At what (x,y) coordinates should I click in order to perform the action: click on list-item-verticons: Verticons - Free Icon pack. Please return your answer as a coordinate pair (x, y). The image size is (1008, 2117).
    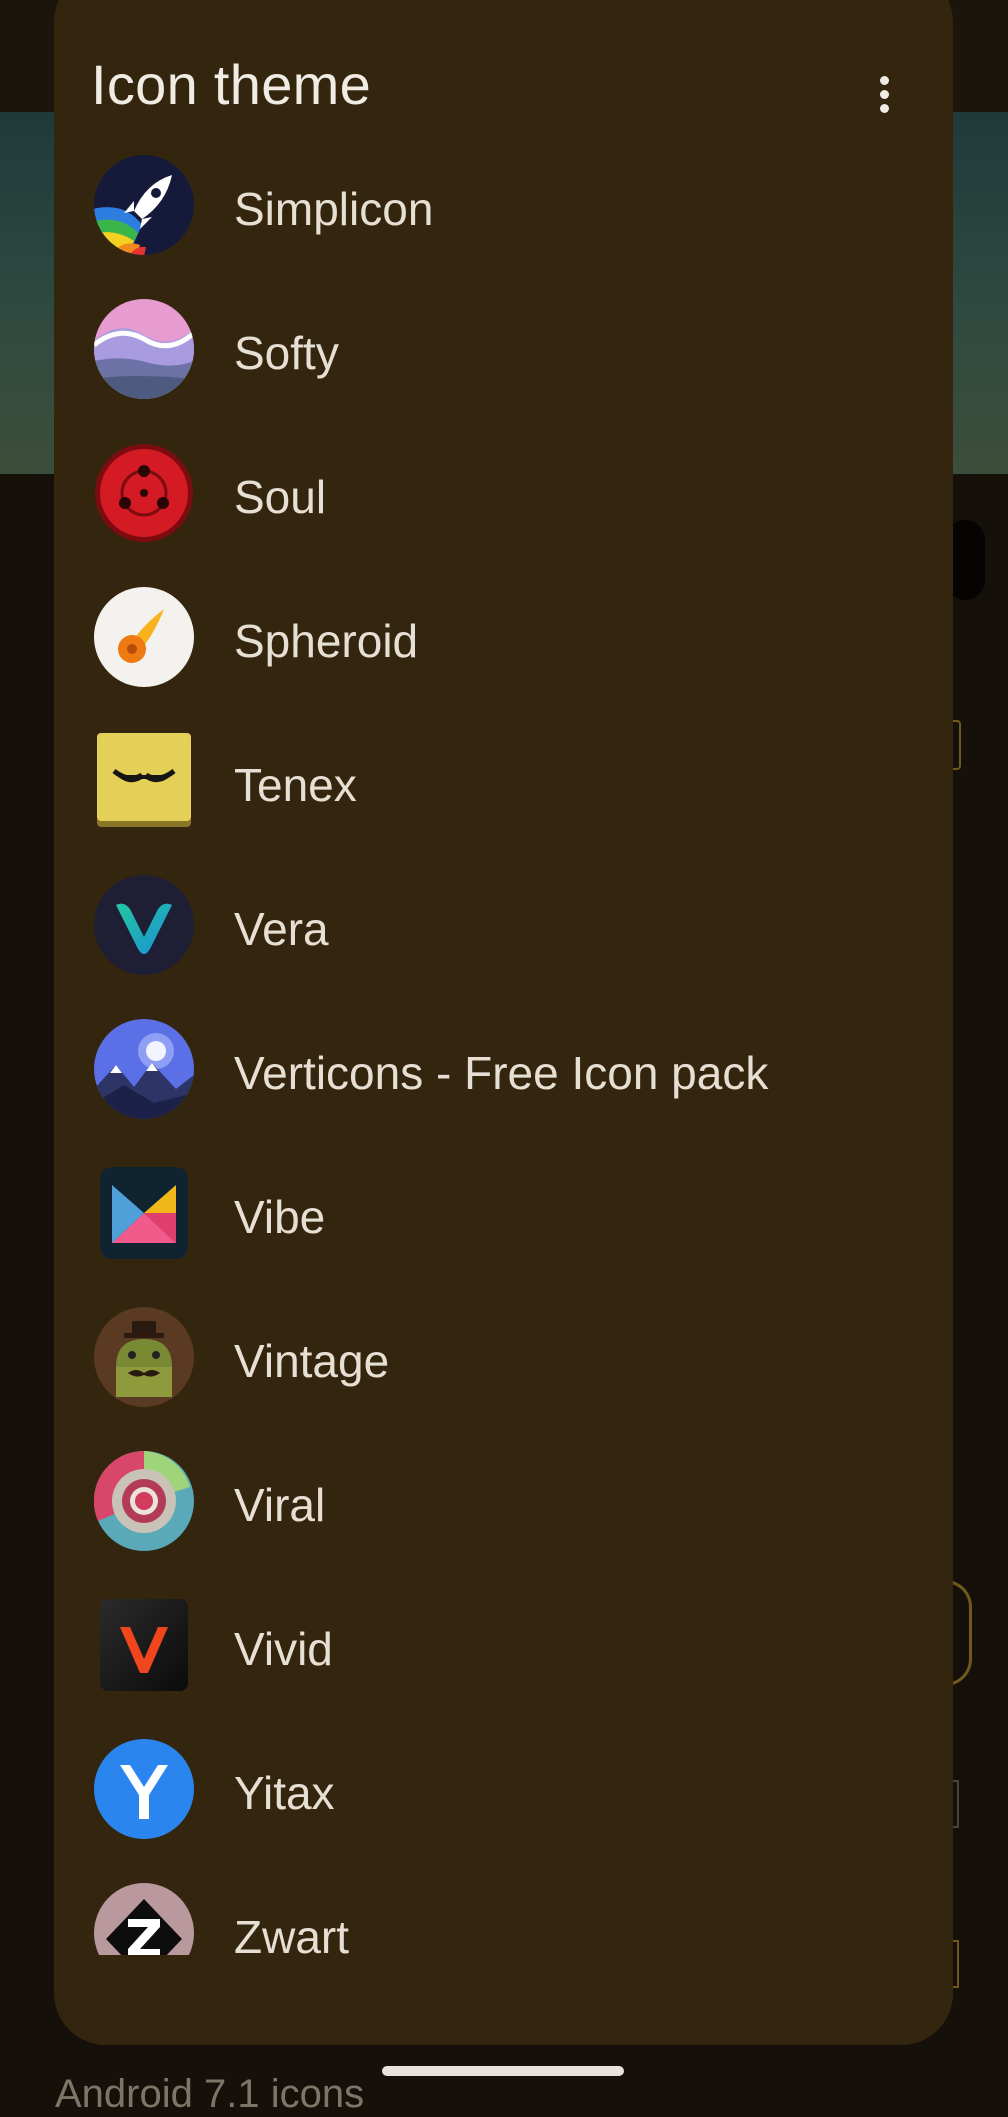
    Looking at the image, I should click on (503, 1057).